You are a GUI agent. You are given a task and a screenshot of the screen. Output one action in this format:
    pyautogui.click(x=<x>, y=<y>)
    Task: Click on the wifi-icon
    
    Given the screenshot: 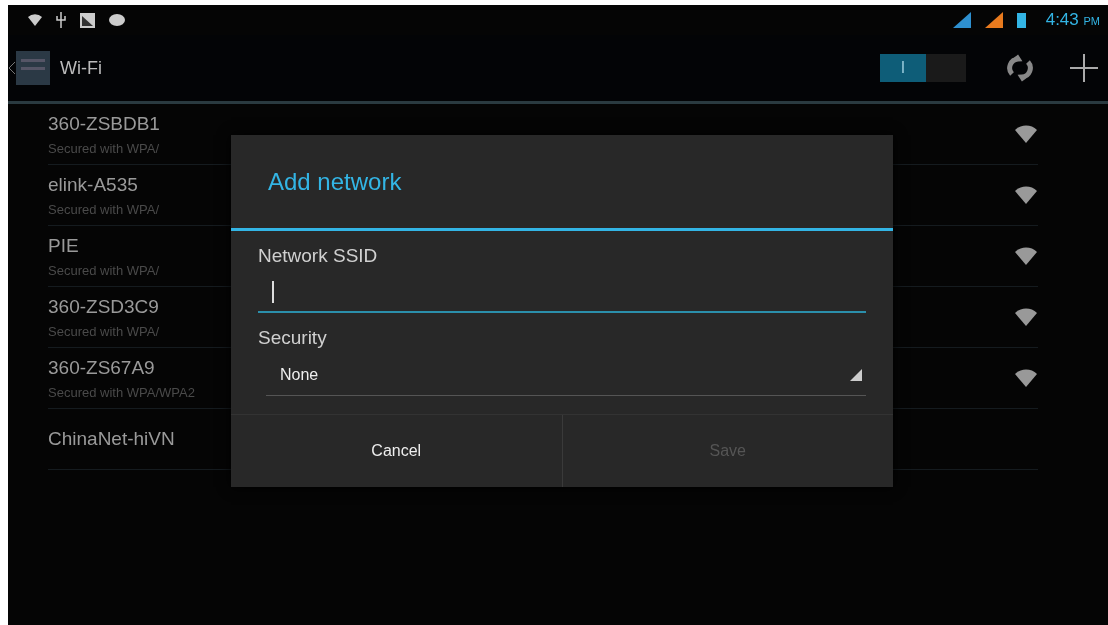 What is the action you would take?
    pyautogui.click(x=35, y=20)
    